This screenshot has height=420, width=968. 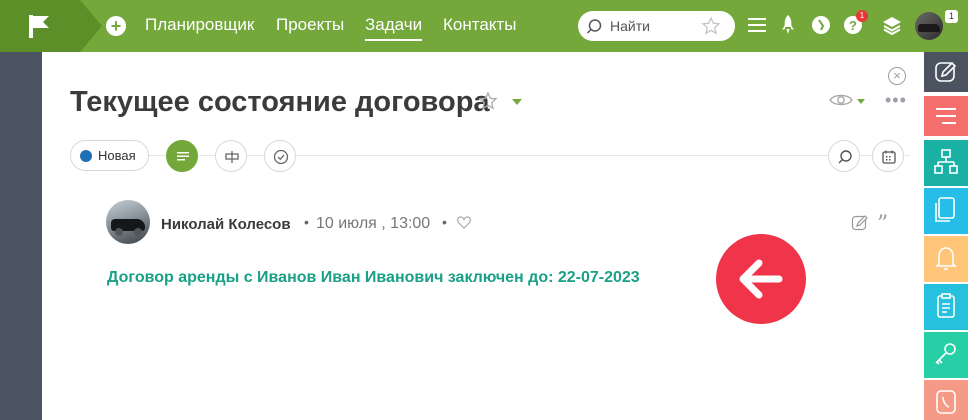 I want to click on more-options-icon: •••, so click(x=896, y=100).